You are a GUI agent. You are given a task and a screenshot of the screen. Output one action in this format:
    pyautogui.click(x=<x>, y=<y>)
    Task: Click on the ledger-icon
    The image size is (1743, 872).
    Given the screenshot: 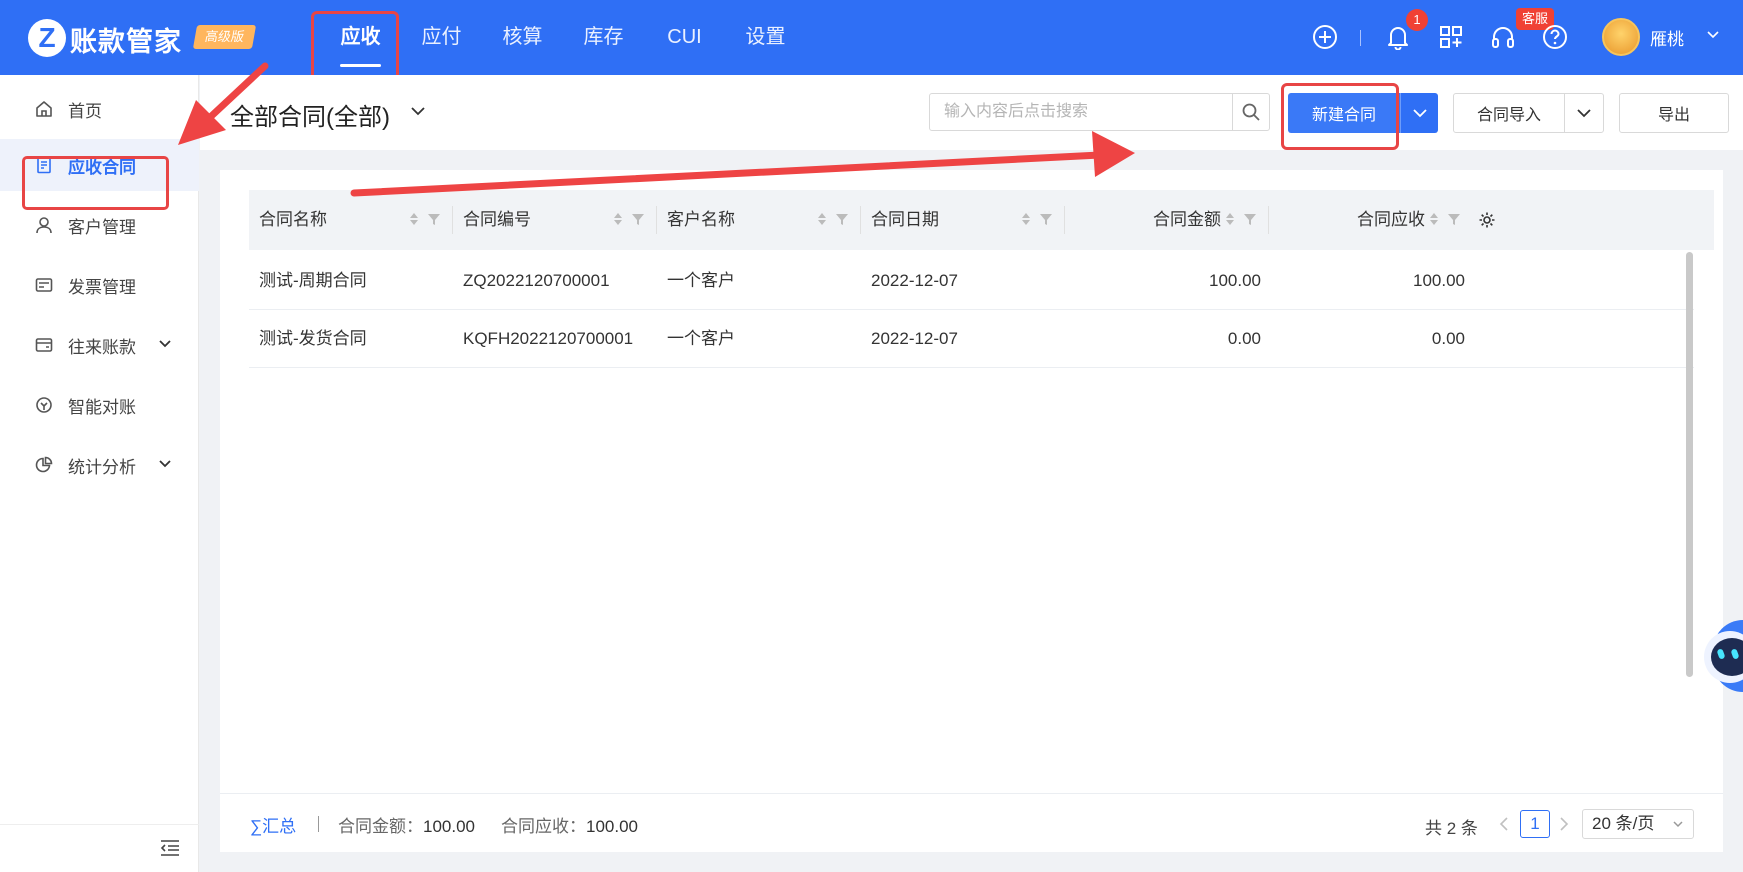 What is the action you would take?
    pyautogui.click(x=44, y=345)
    